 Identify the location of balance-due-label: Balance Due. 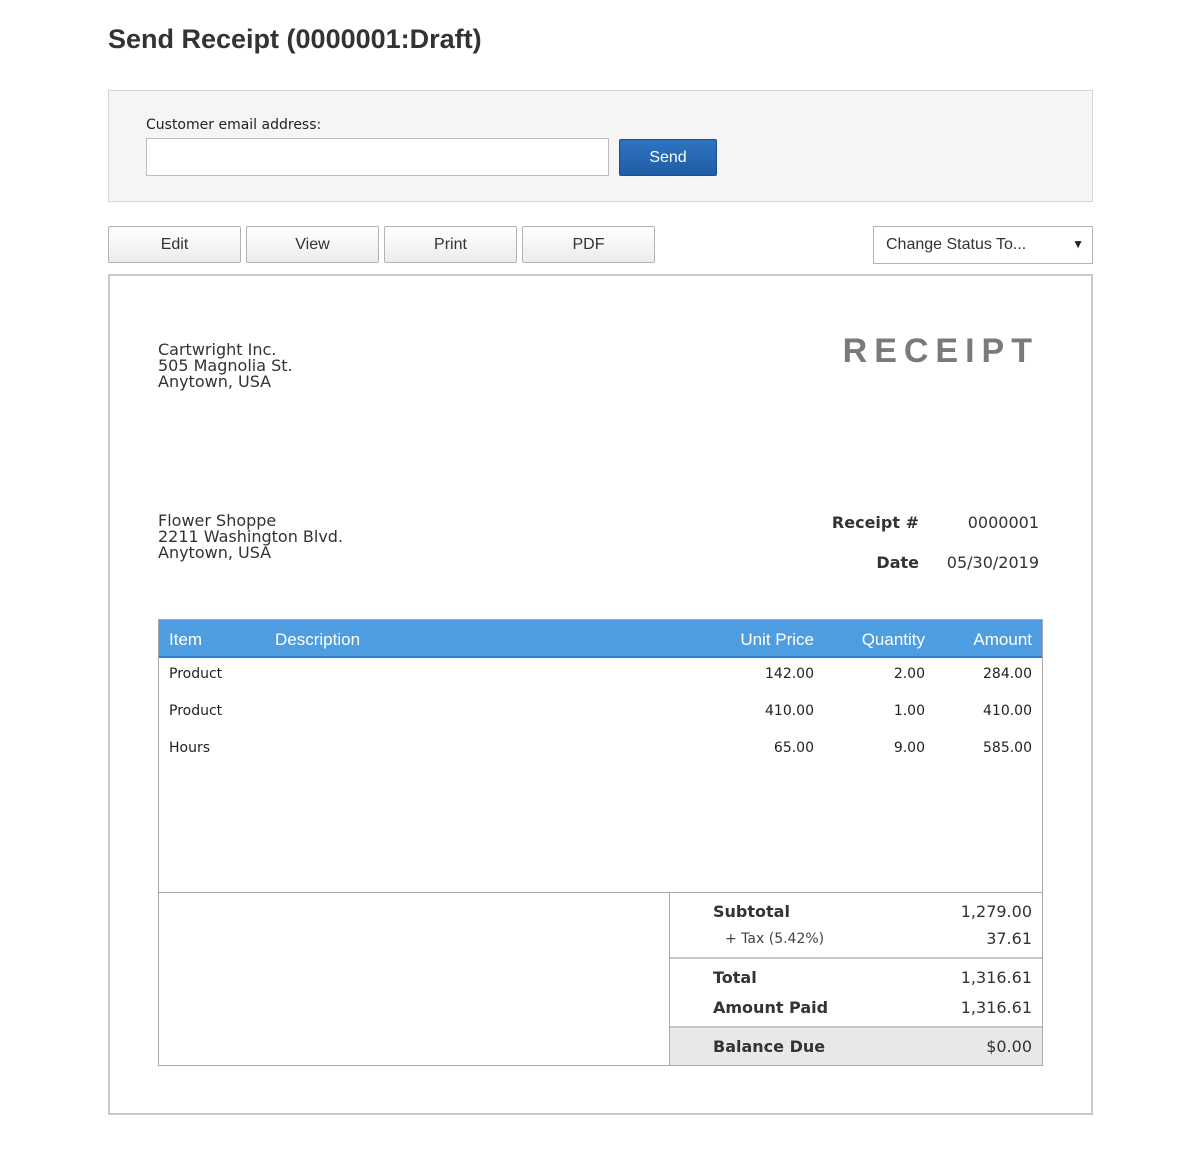
(769, 1046).